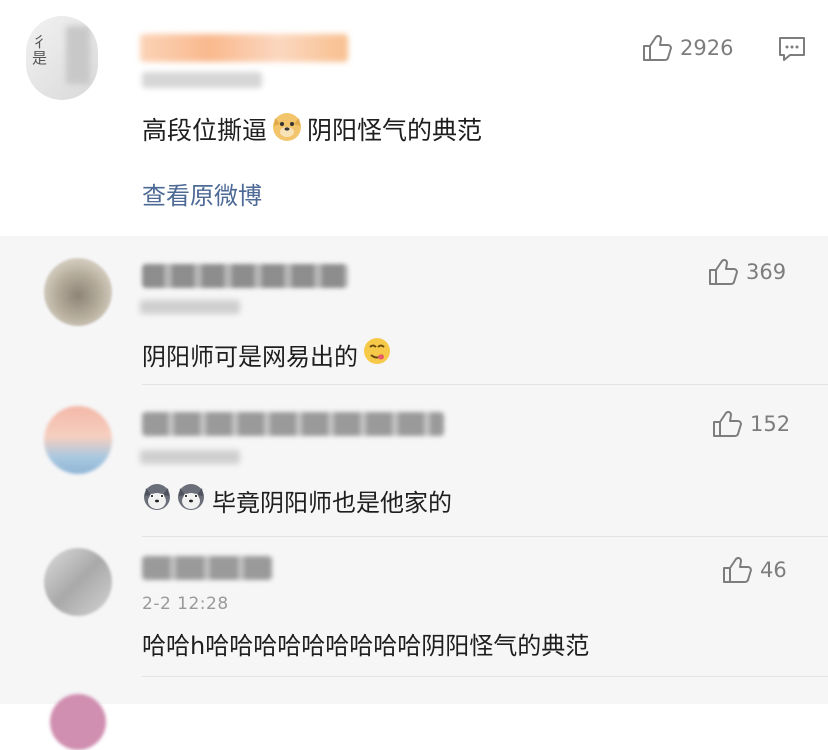  What do you see at coordinates (377, 354) in the screenshot?
I see `lick-lips-emoji` at bounding box center [377, 354].